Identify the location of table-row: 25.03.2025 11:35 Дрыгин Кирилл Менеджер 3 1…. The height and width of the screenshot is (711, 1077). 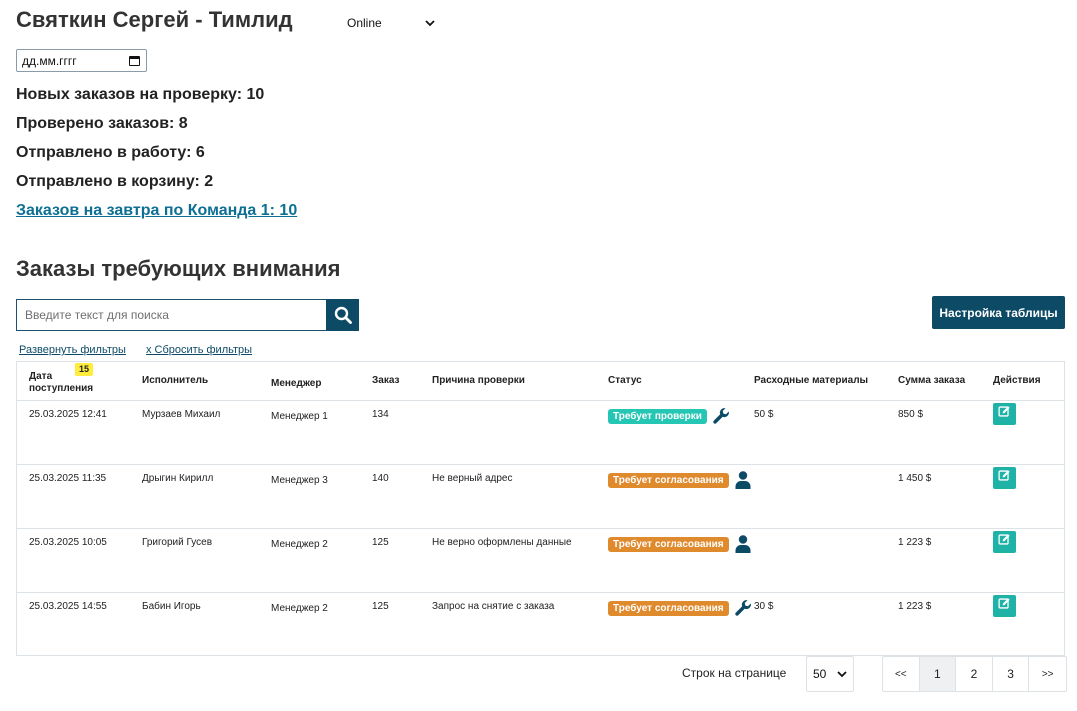
(540, 497).